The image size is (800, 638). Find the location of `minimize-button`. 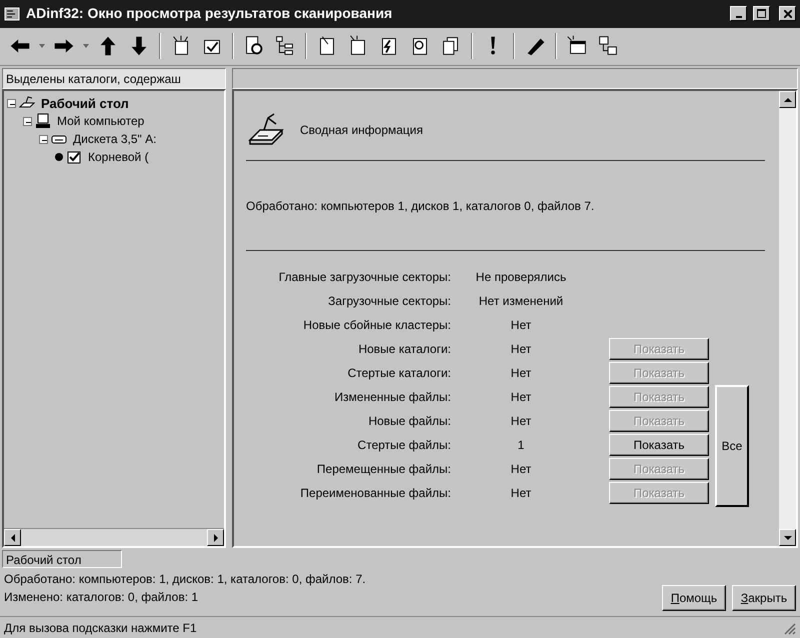

minimize-button is located at coordinates (738, 14).